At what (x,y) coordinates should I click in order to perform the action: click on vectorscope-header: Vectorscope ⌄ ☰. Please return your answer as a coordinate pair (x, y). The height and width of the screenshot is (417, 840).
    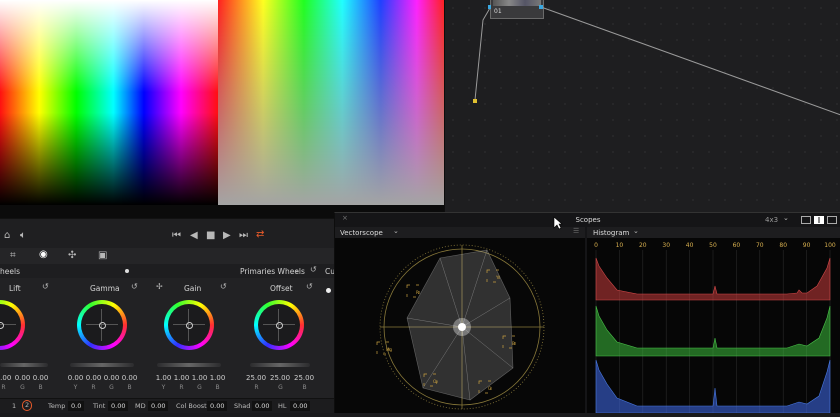
    Looking at the image, I should click on (460, 232).